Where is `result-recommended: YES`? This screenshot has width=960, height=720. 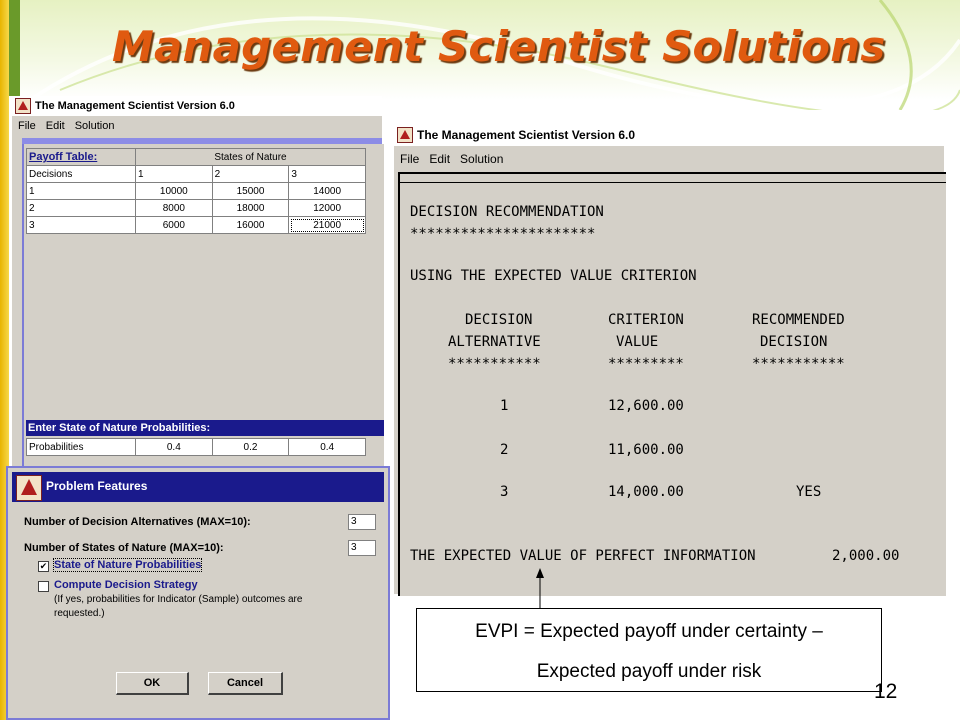
result-recommended: YES is located at coordinates (809, 492).